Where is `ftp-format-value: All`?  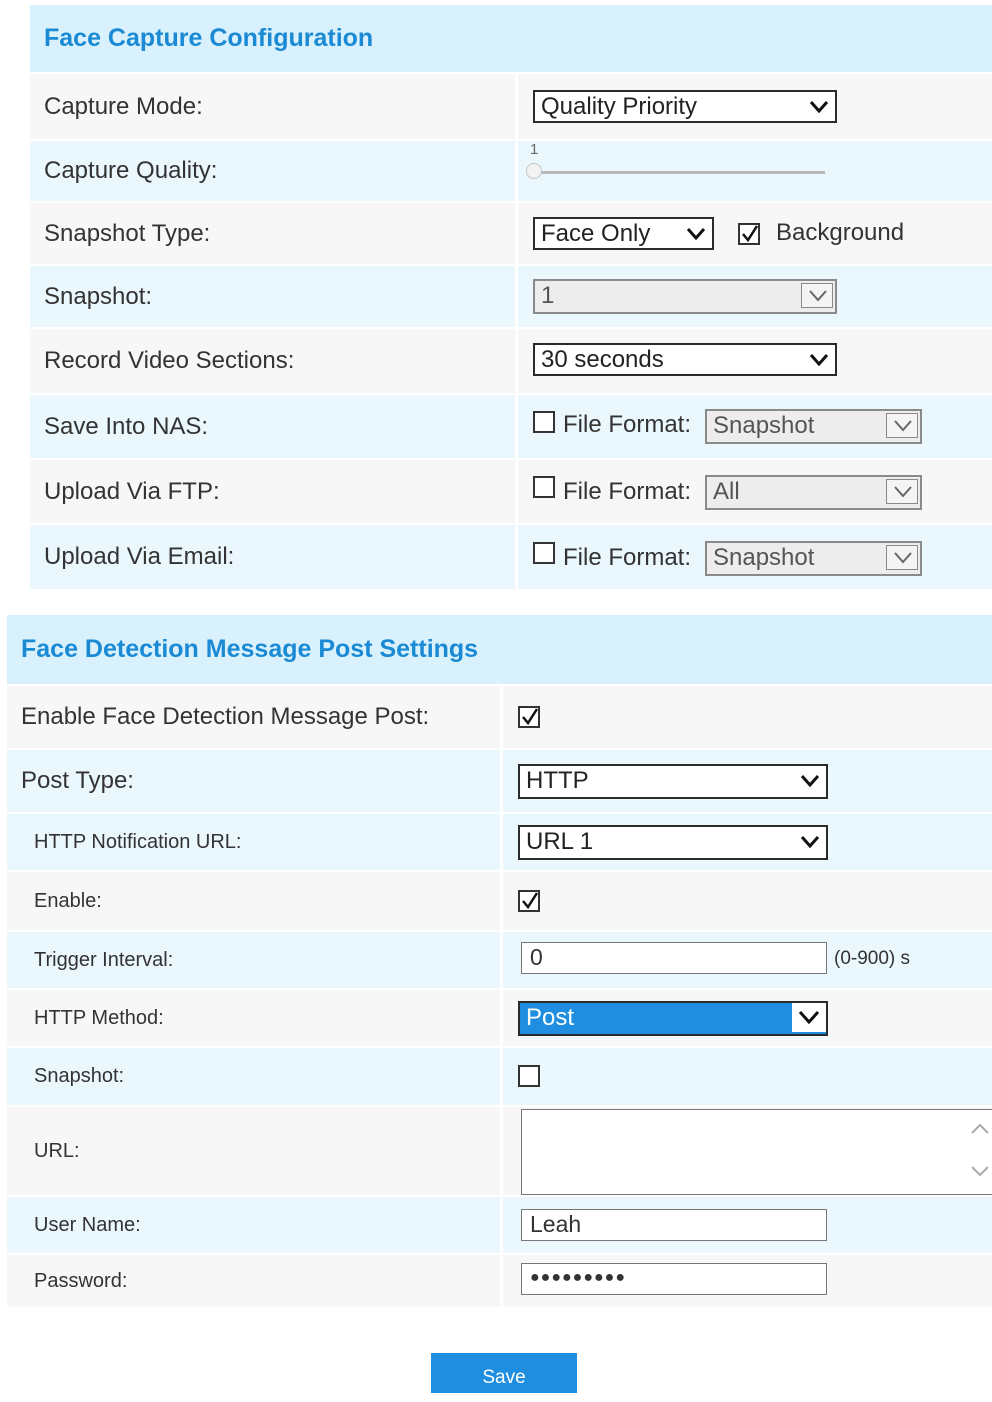 ftp-format-value: All is located at coordinates (726, 491).